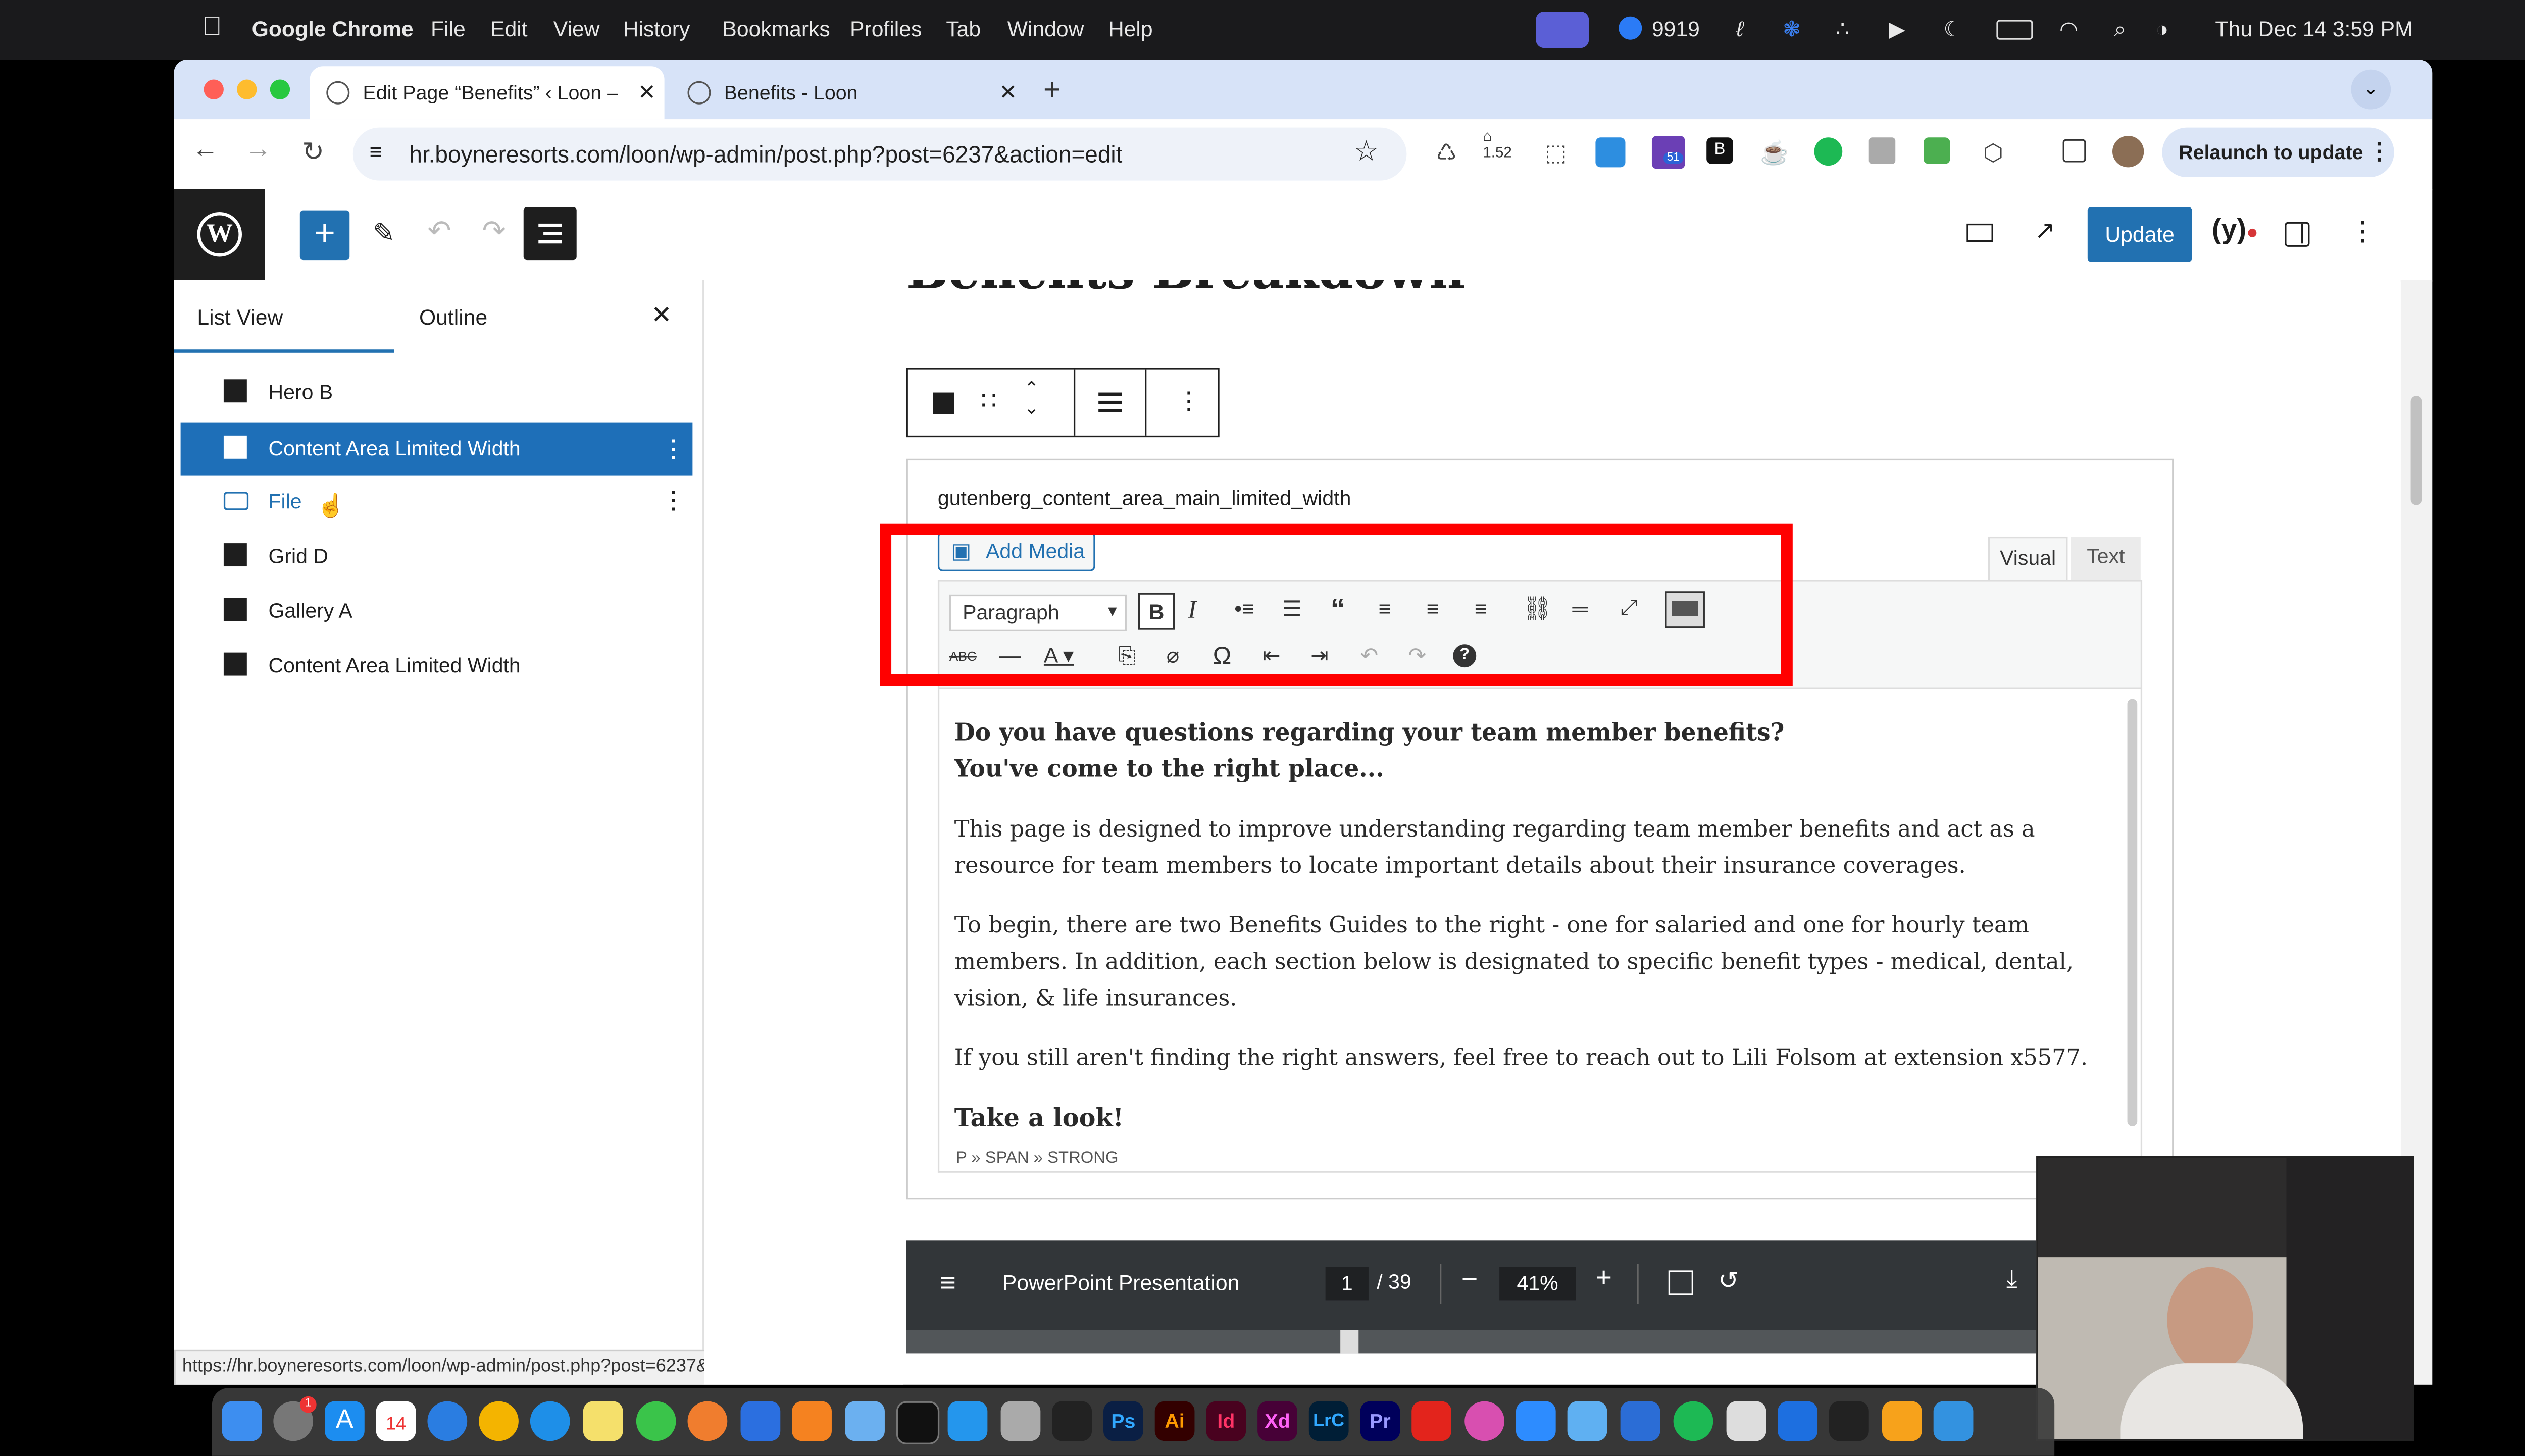 This screenshot has width=2525, height=1456. Describe the element at coordinates (947, 1284) in the screenshot. I see `menu-icon: ≡` at that location.